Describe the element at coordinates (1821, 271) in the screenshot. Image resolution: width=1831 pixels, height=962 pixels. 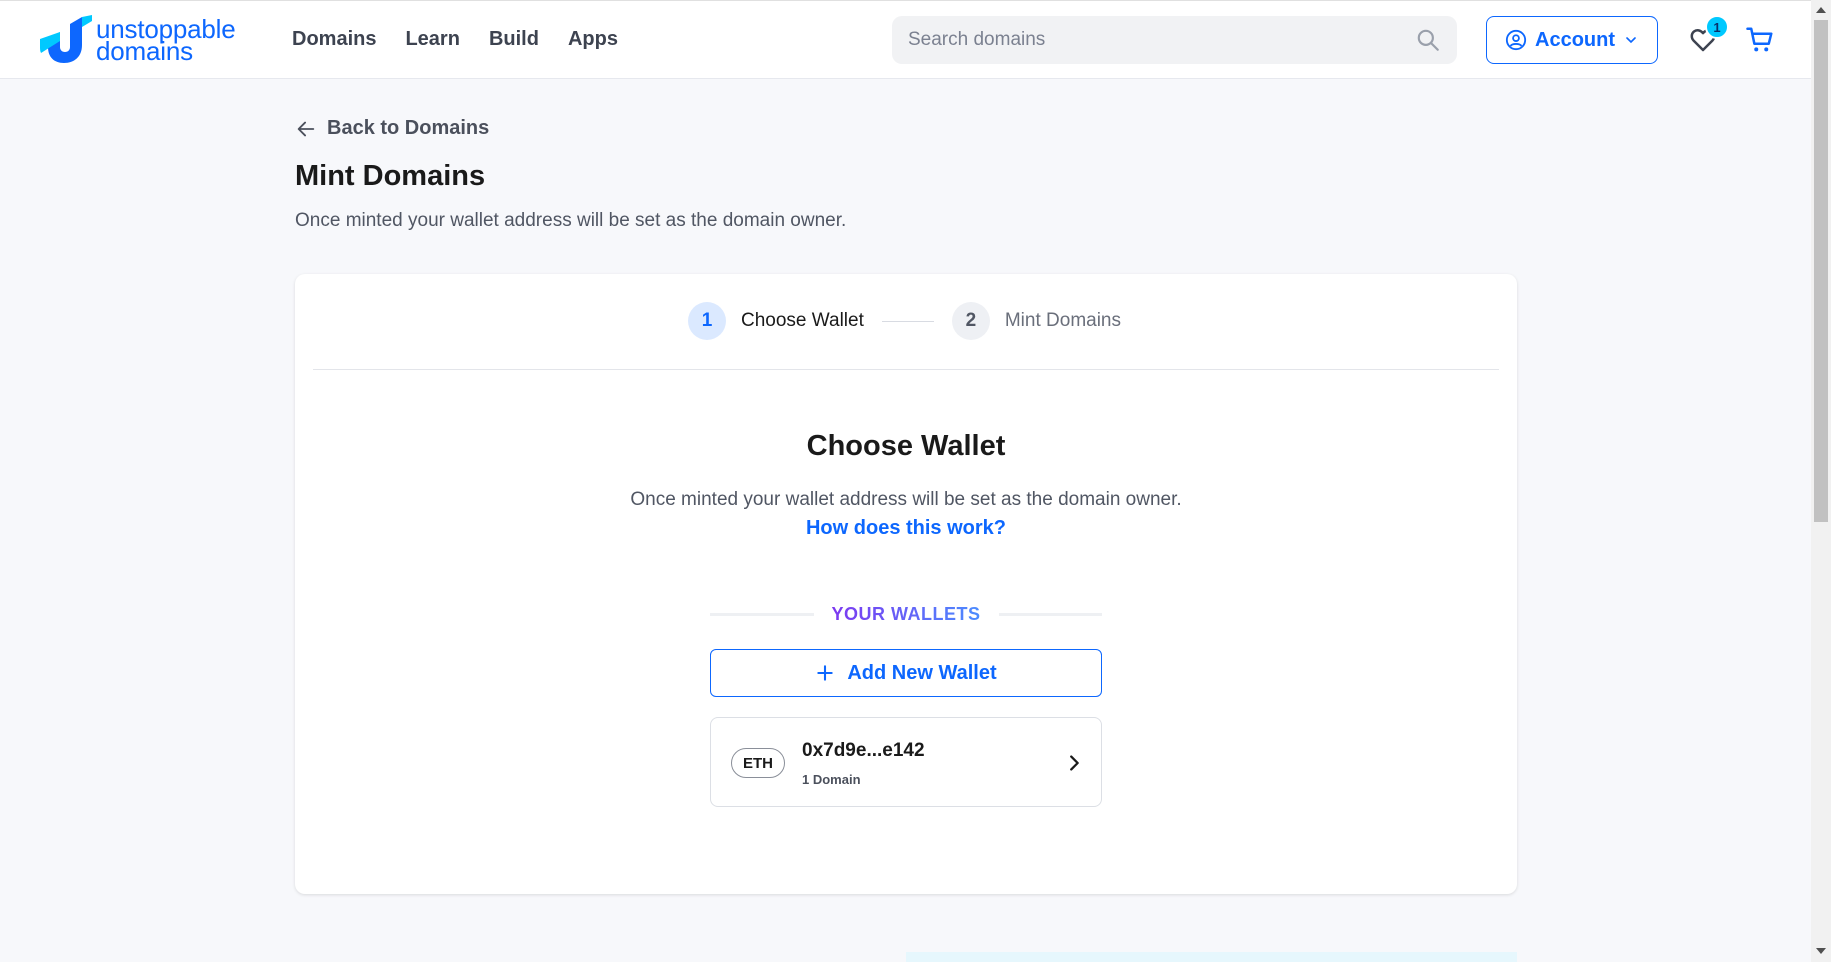
I see `scrollbar-thumb` at that location.